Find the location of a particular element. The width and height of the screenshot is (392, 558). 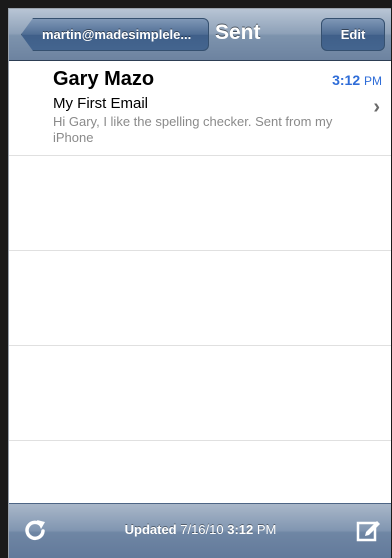

message-sender: Gary Mazo is located at coordinates (104, 79).